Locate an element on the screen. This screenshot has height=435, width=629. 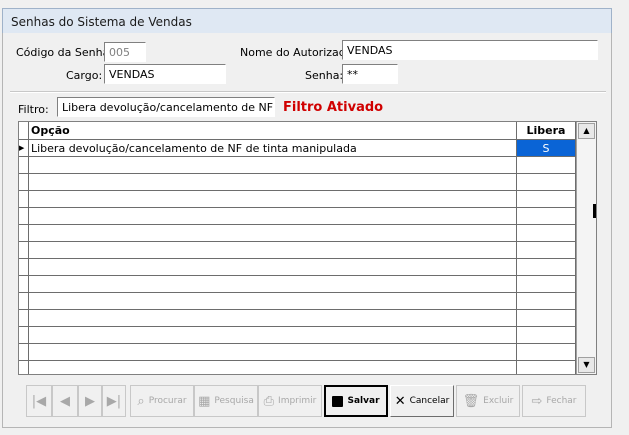
scroll-down-icon: ▼ is located at coordinates (586, 365).